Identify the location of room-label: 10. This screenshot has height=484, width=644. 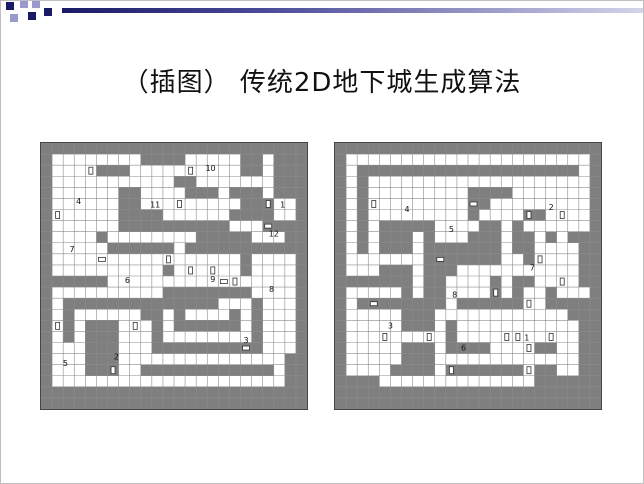
(210, 168).